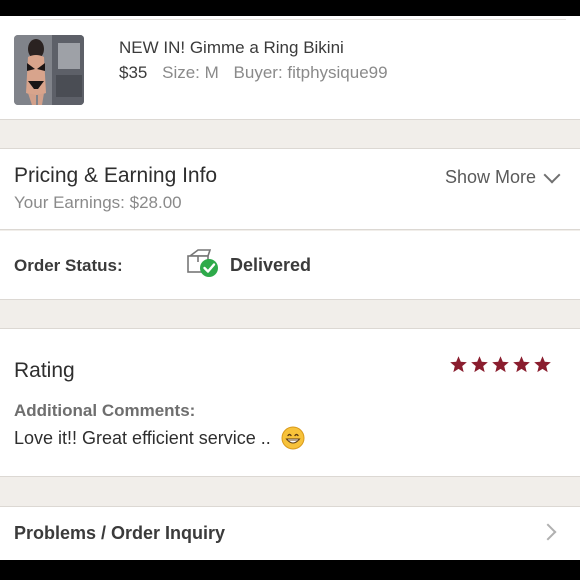 This screenshot has height=580, width=580. What do you see at coordinates (190, 72) in the screenshot?
I see `item-size: Size: M` at bounding box center [190, 72].